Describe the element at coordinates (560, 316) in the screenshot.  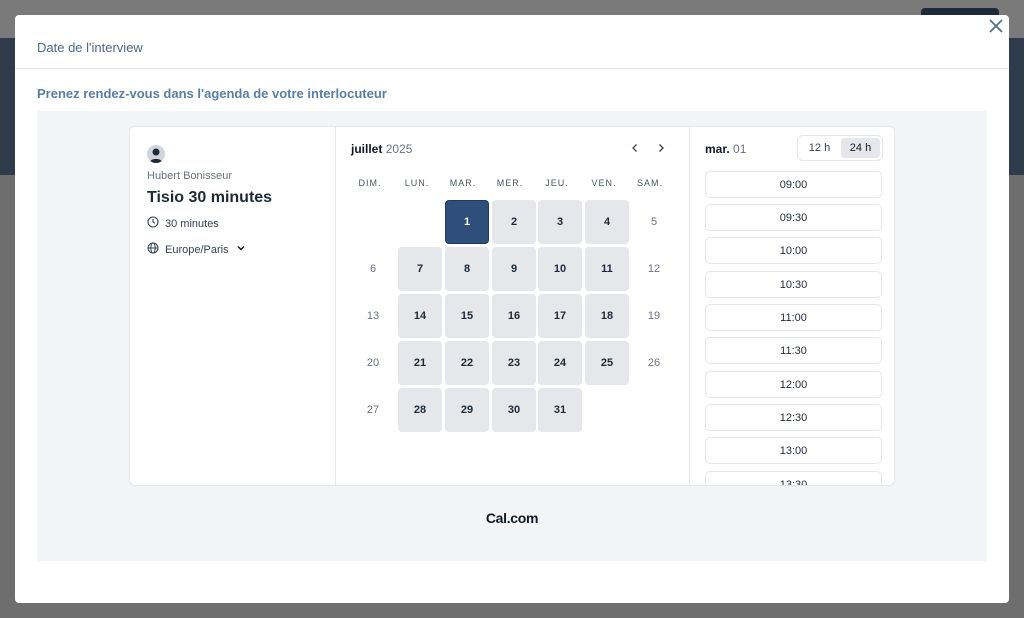
I see `calendar-day: 17` at that location.